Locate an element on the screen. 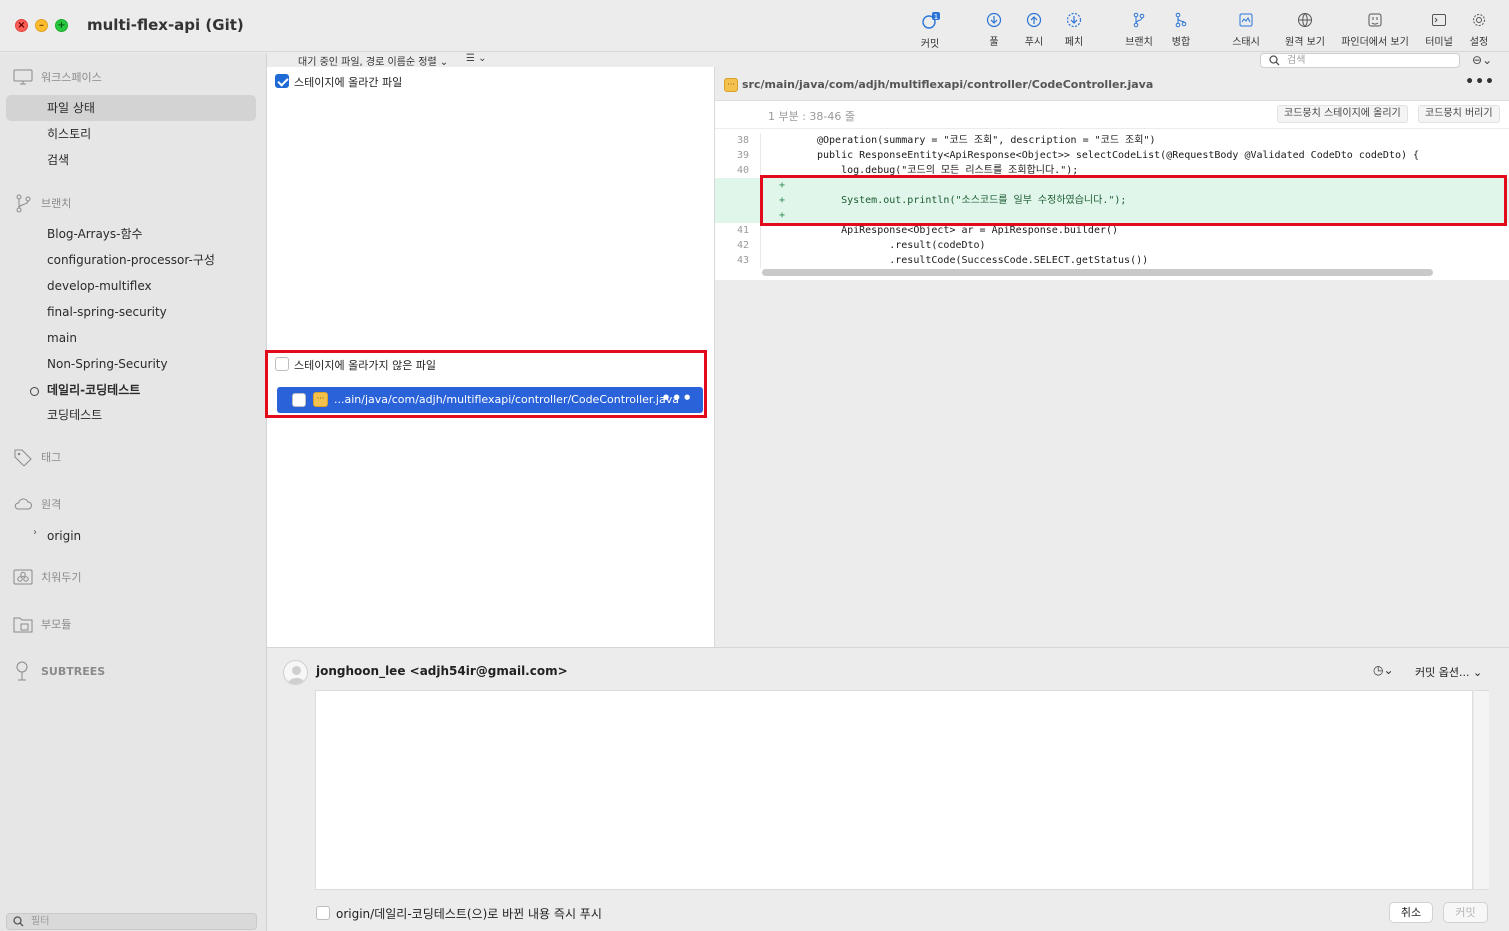 Image resolution: width=1509 pixels, height=931 pixels. sidebar-filter-input: 필터 is located at coordinates (131, 921).